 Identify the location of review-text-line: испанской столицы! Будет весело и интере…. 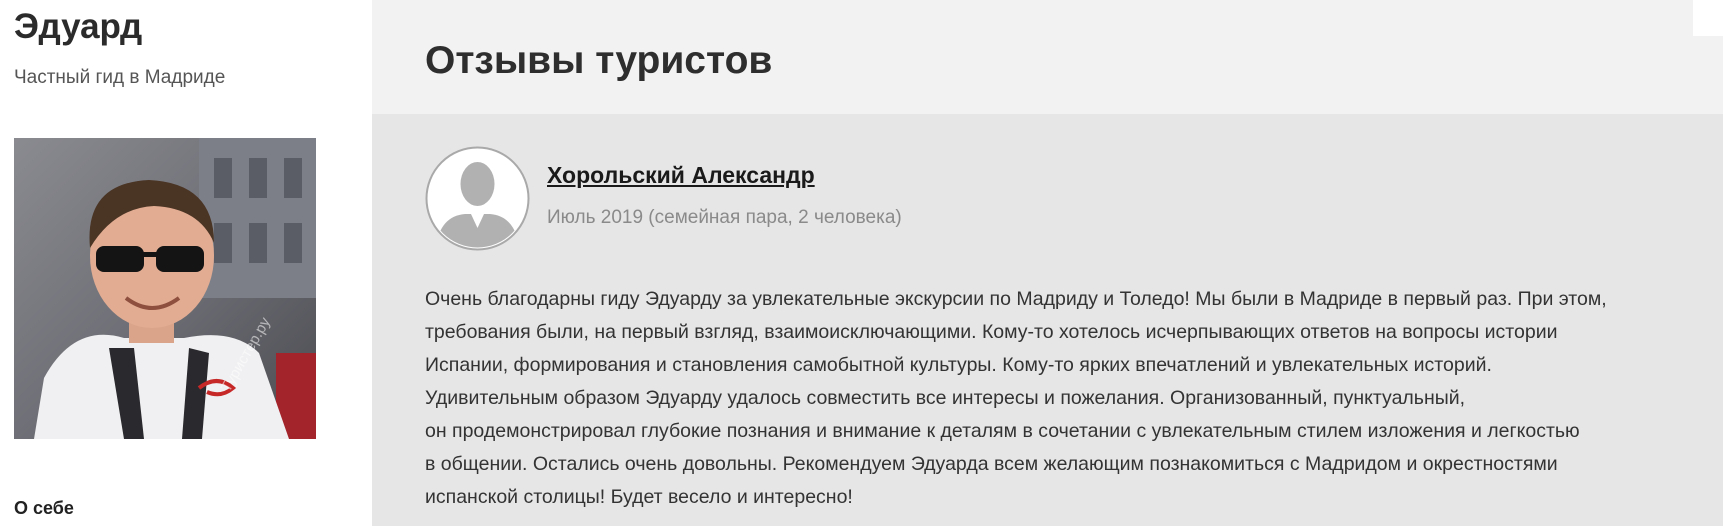
(639, 497).